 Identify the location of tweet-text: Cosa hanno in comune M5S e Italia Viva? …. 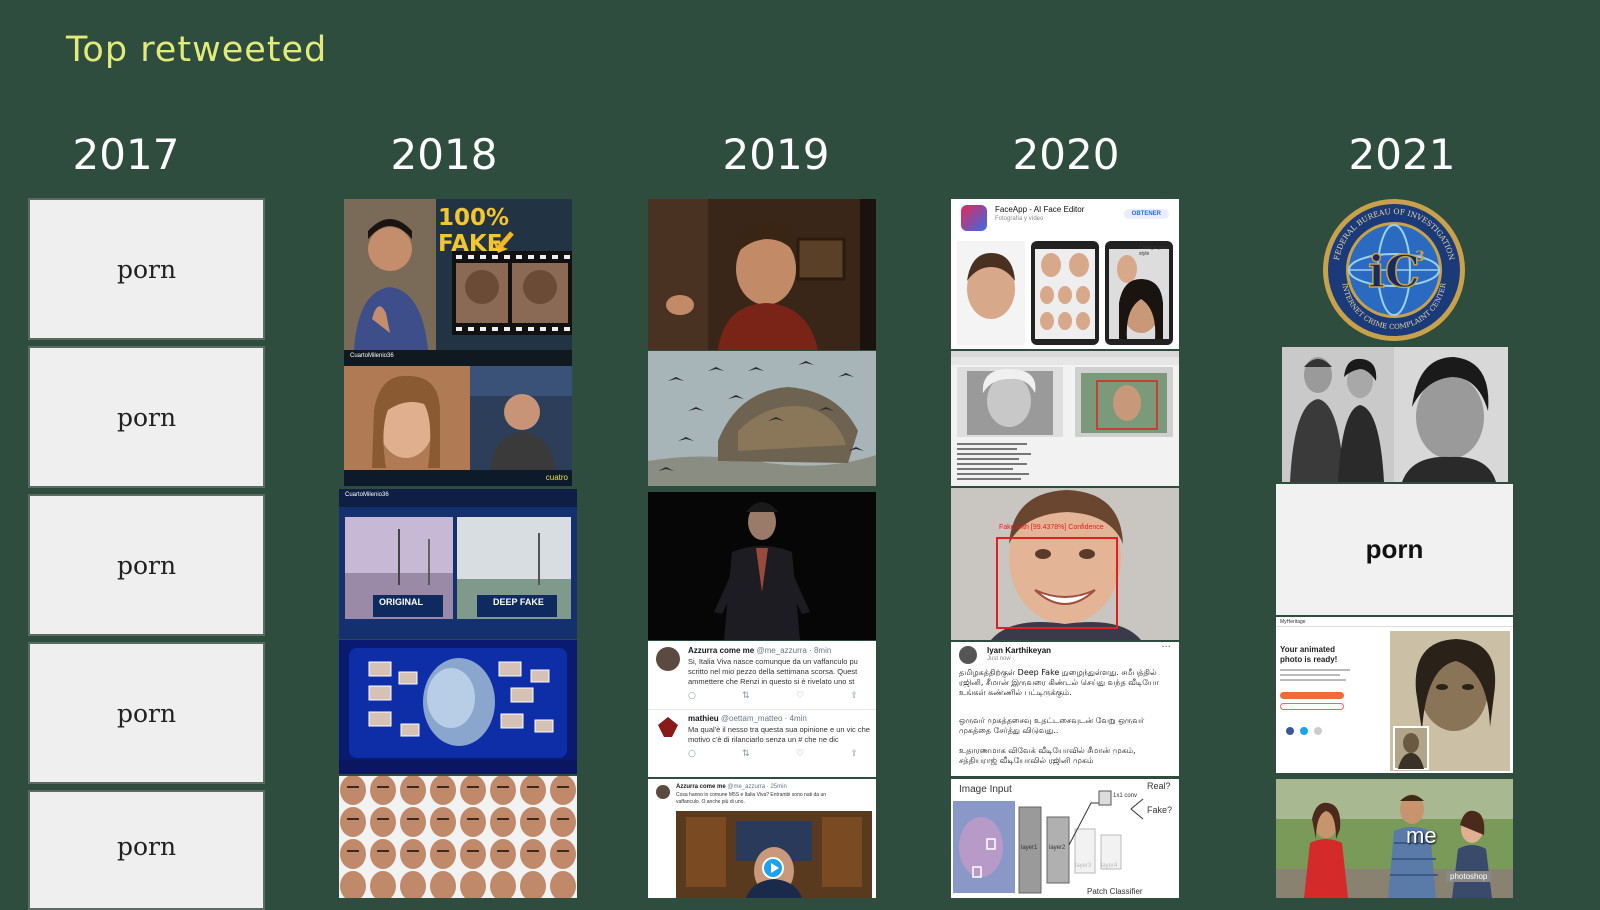
(751, 798).